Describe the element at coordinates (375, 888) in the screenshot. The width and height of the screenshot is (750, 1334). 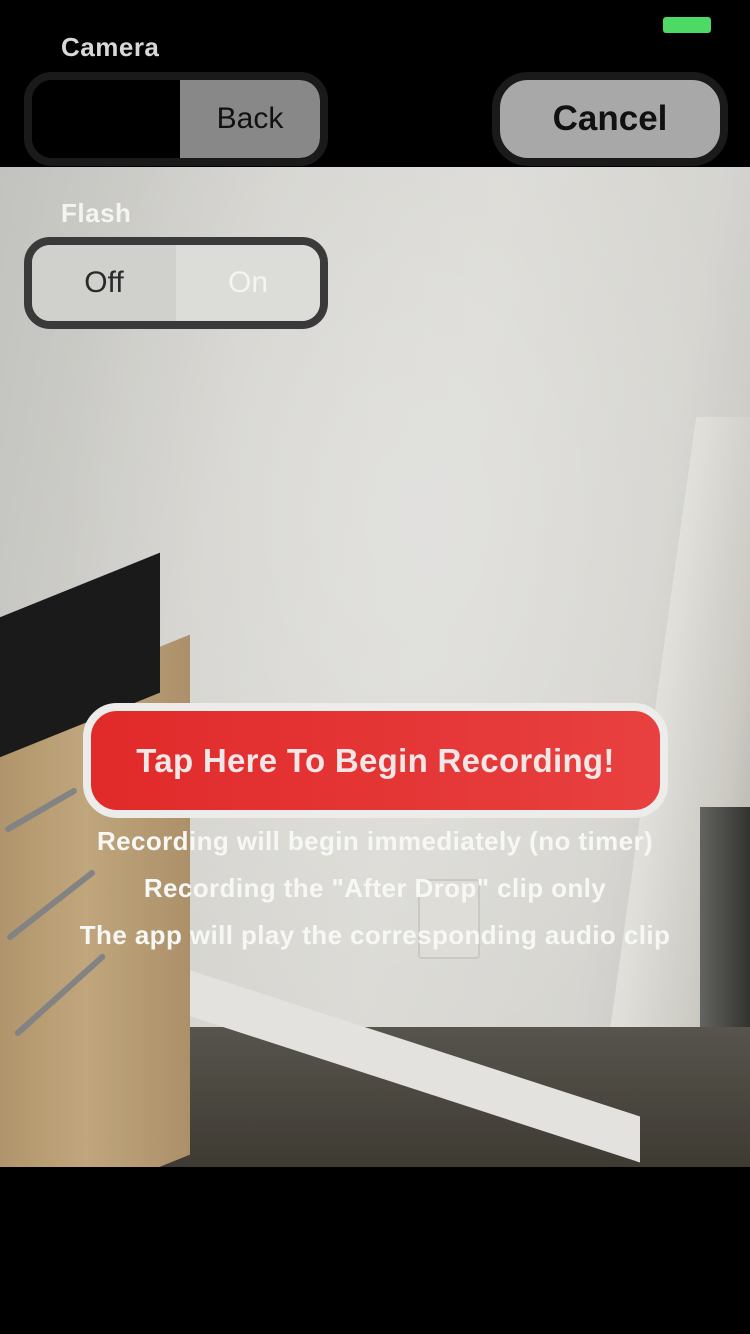
I see `info-text-clip: Recording the "After Drop" clip only` at that location.